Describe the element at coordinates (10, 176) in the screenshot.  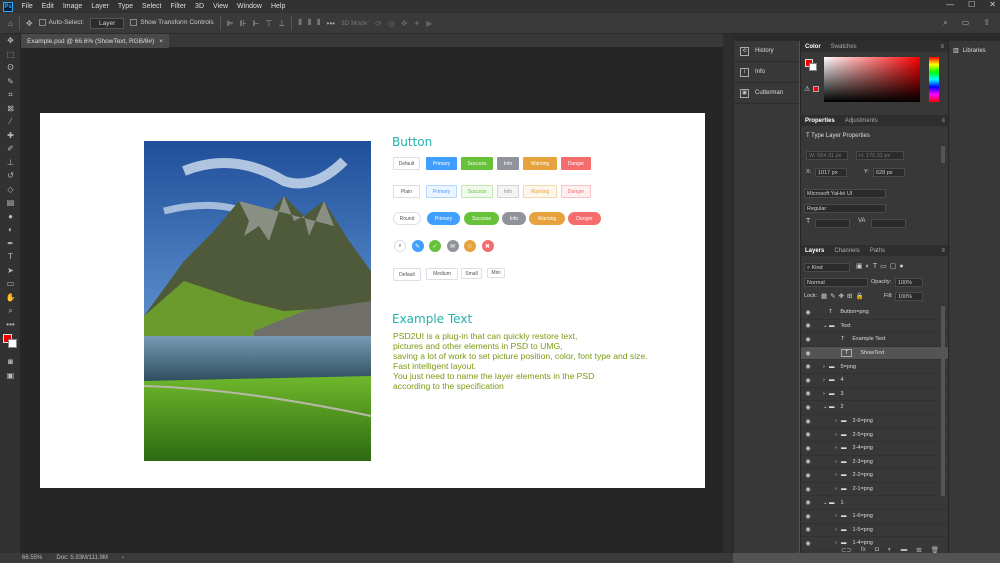
I see `history-brush-icon: ↺` at that location.